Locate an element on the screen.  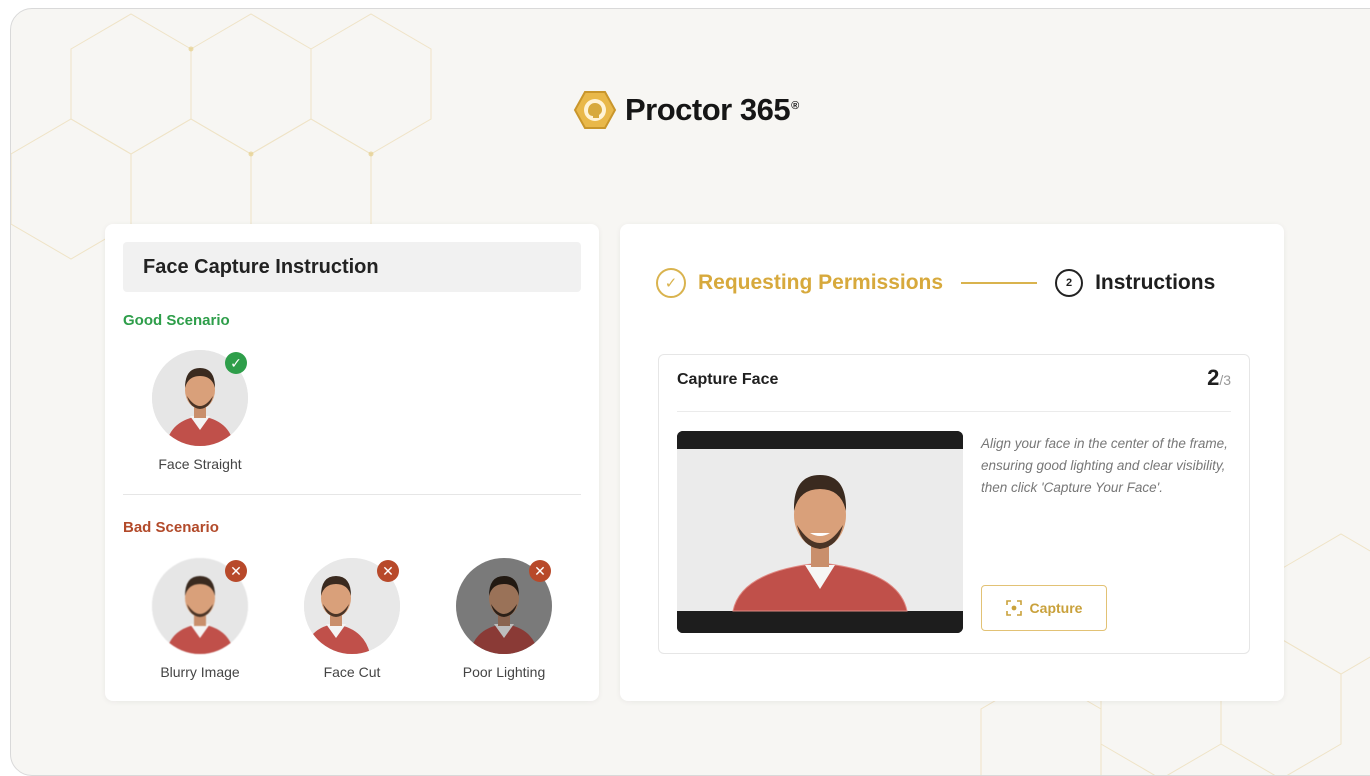
good-scenario-label: Good Scenario is located at coordinates (176, 320).